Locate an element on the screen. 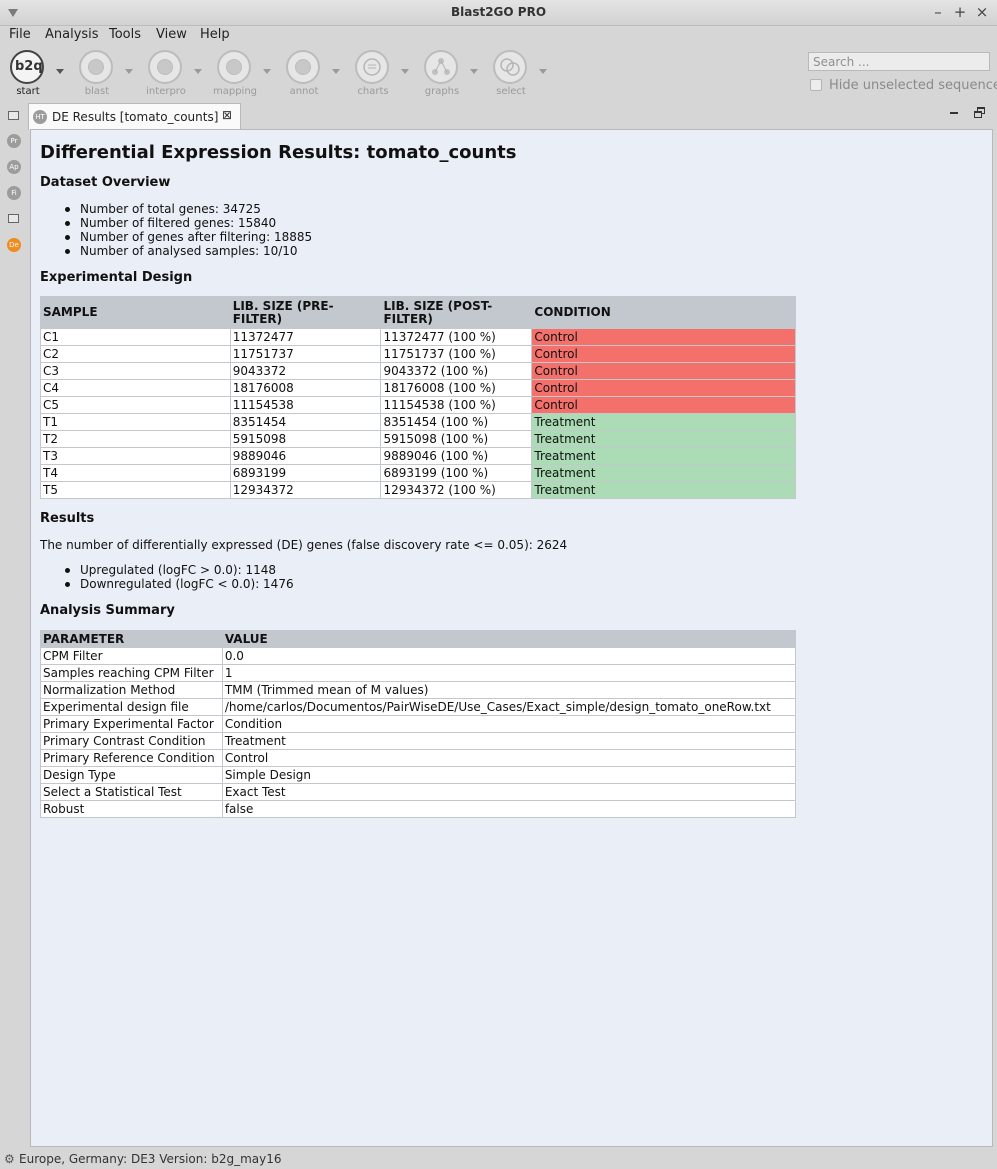 The height and width of the screenshot is (1169, 997). blast-dropdown-arrow is located at coordinates (129, 71).